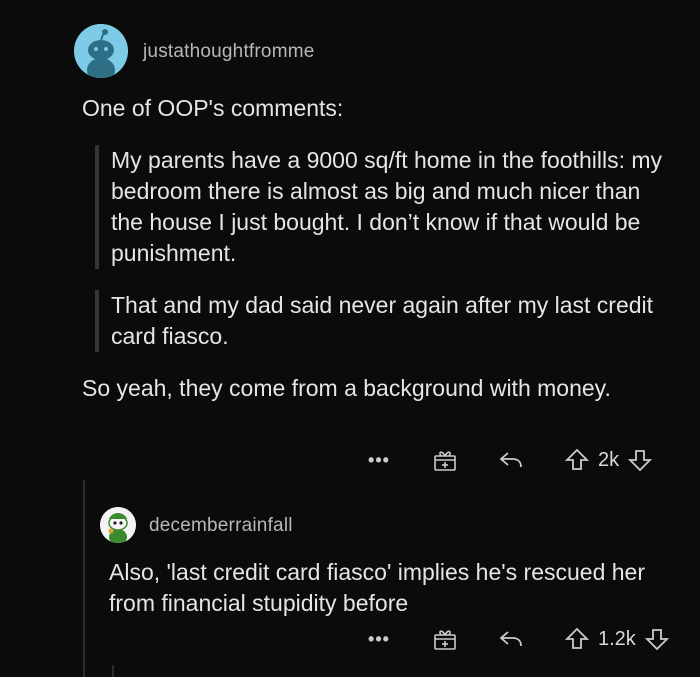 The width and height of the screenshot is (700, 677). I want to click on vote-count: 2k, so click(609, 459).